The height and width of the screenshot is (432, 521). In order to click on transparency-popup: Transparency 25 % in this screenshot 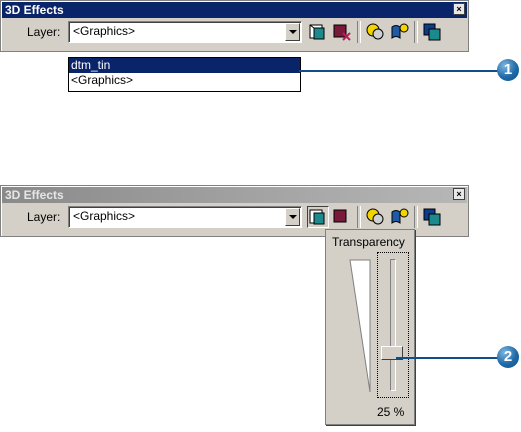, I will do `click(370, 327)`.